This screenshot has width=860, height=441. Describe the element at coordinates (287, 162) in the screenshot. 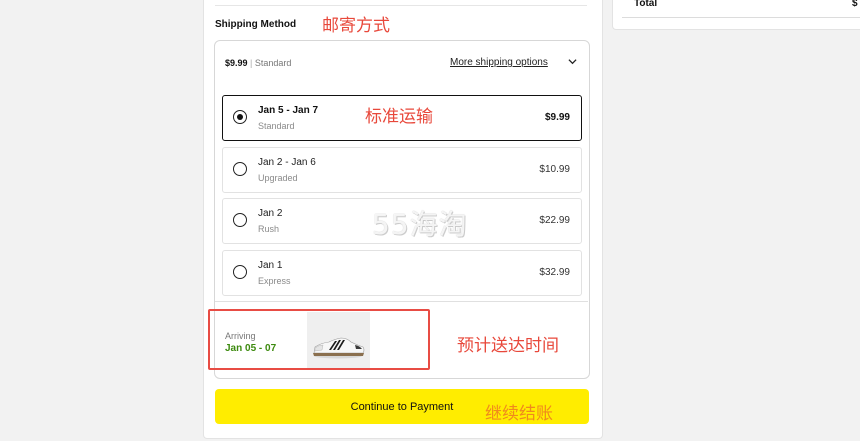

I see `option-dates: Jan 2 - Jan 6` at that location.